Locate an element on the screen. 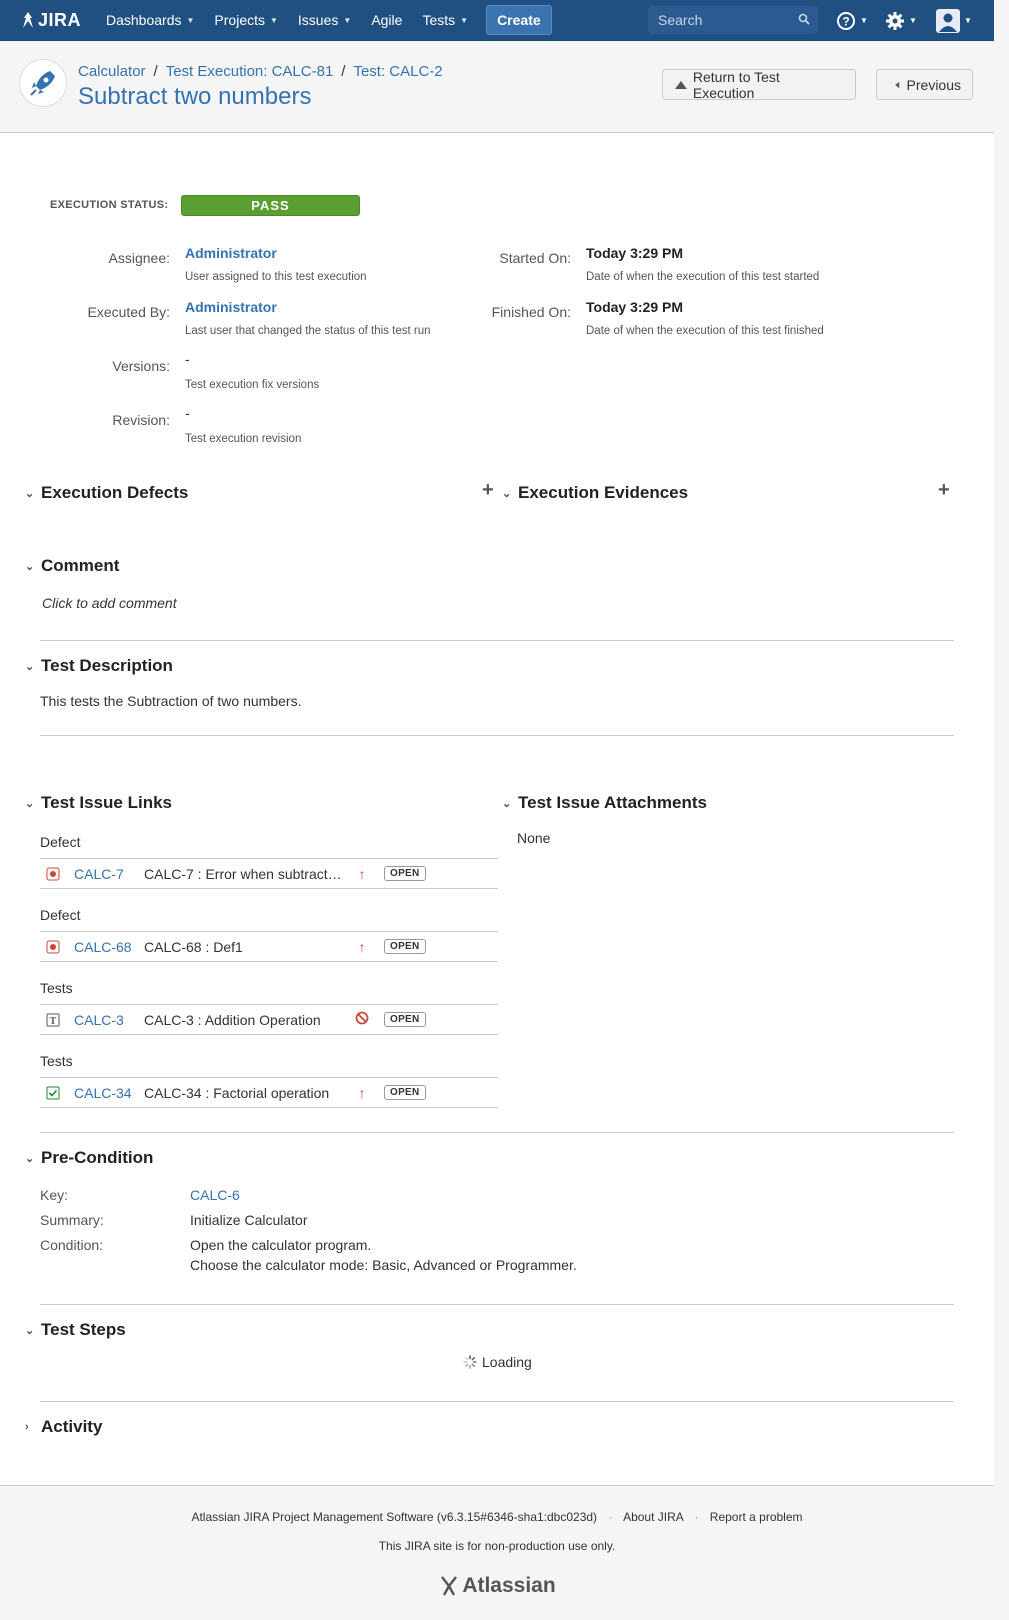 The height and width of the screenshot is (1620, 1009). test-issue-attachments-toggle: ⌄ Test Issue Attachments is located at coordinates (604, 803).